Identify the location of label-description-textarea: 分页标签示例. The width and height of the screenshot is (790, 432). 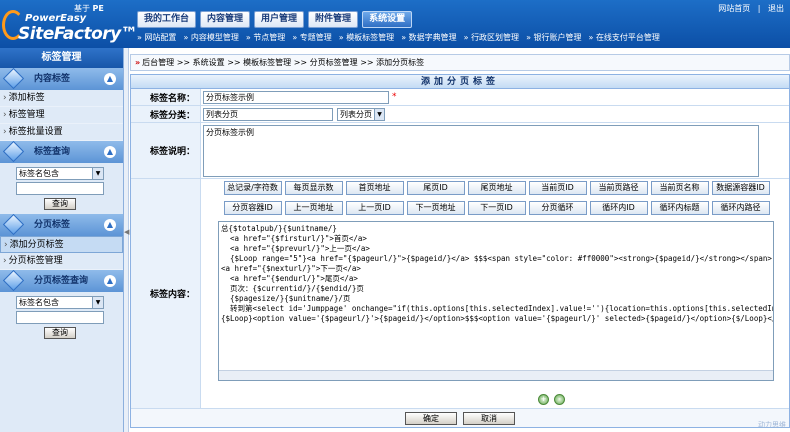
(481, 150).